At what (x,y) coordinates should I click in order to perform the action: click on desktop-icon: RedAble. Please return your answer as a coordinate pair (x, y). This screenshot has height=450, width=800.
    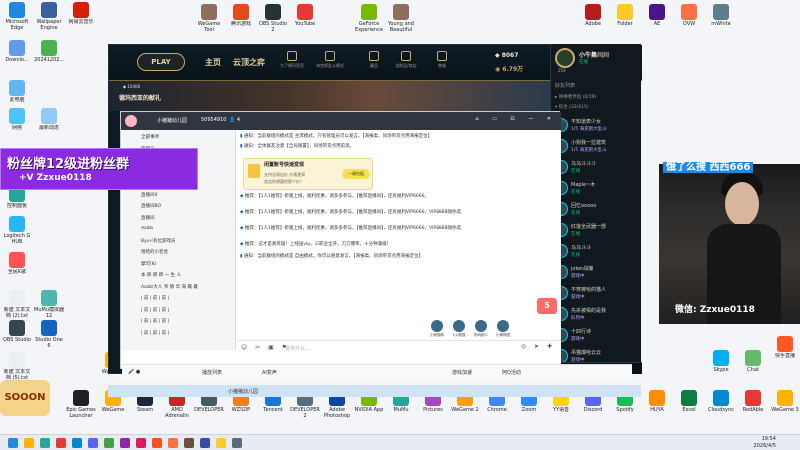
    Looking at the image, I should click on (753, 404).